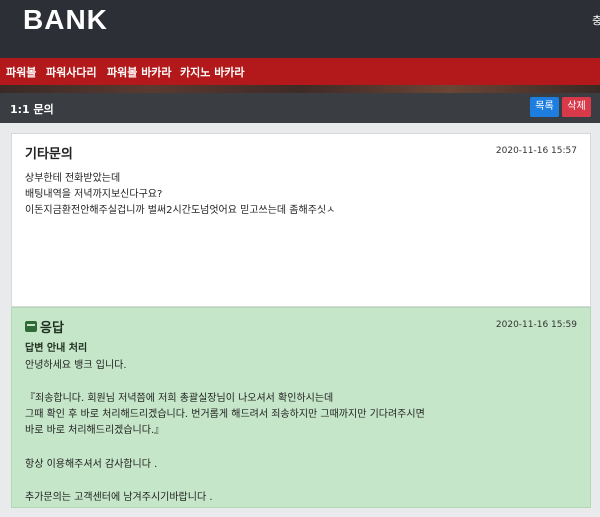 This screenshot has width=600, height=517. Describe the element at coordinates (536, 151) in the screenshot. I see `inquiry-date: 2020-11-16 15:57` at that location.